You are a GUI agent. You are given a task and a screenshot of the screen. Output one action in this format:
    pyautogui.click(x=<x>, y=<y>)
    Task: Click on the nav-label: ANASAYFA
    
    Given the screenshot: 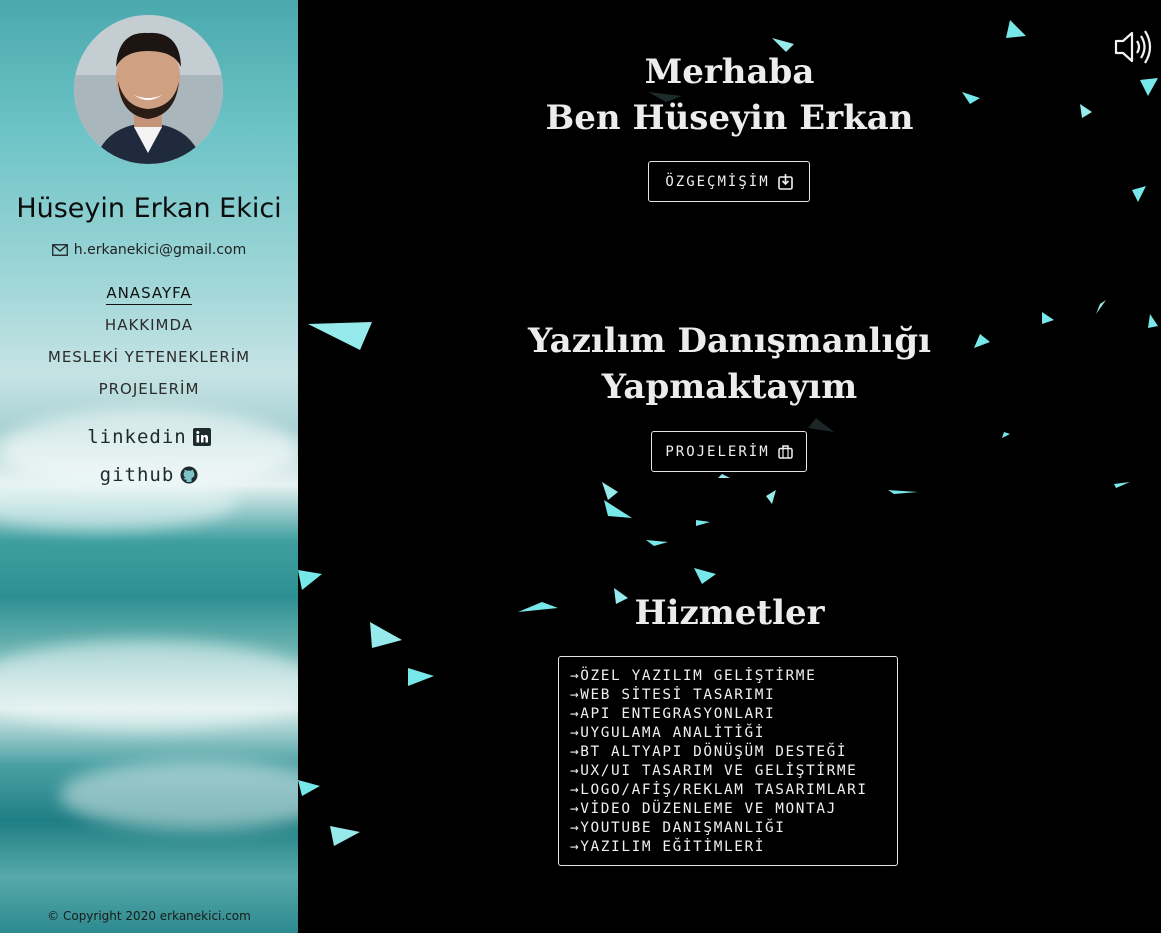 What is the action you would take?
    pyautogui.click(x=149, y=294)
    